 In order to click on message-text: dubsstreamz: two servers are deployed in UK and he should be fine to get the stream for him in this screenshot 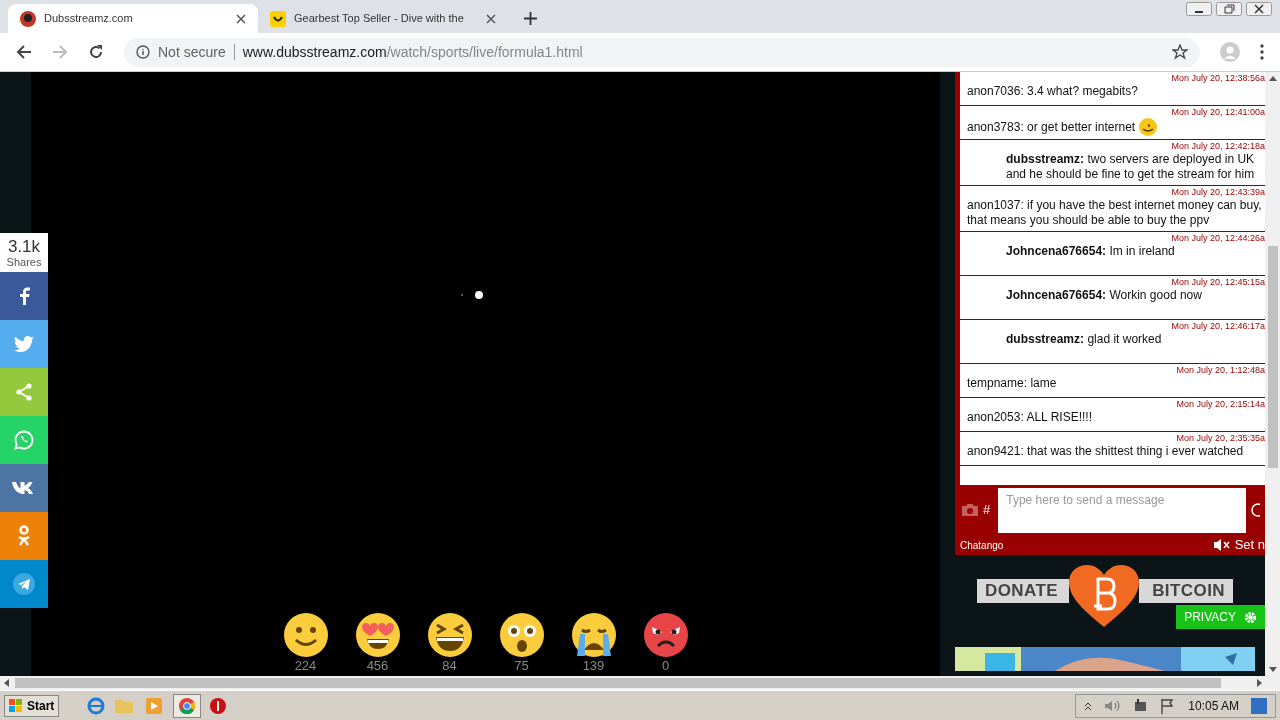, I will do `click(1131, 167)`.